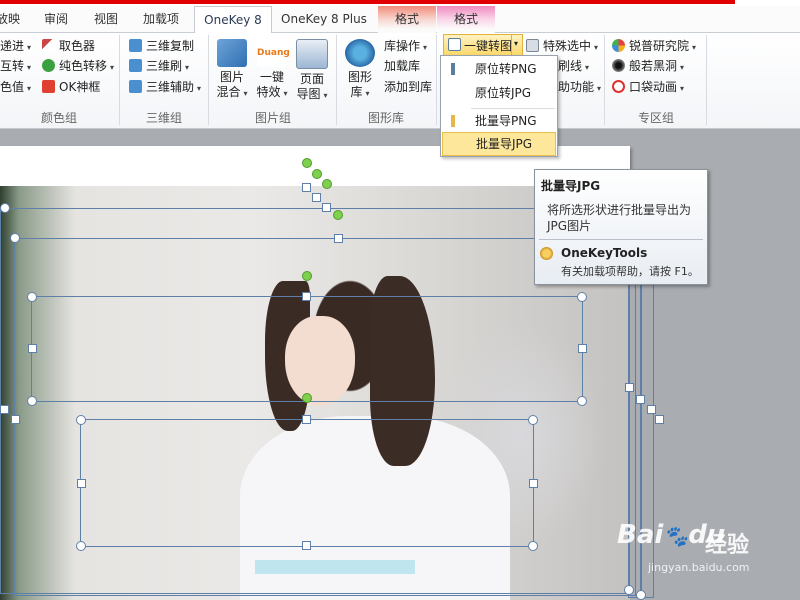 The image size is (800, 600). Describe the element at coordinates (15, 86) in the screenshot. I see `color-value-button: 色值 ▾` at that location.